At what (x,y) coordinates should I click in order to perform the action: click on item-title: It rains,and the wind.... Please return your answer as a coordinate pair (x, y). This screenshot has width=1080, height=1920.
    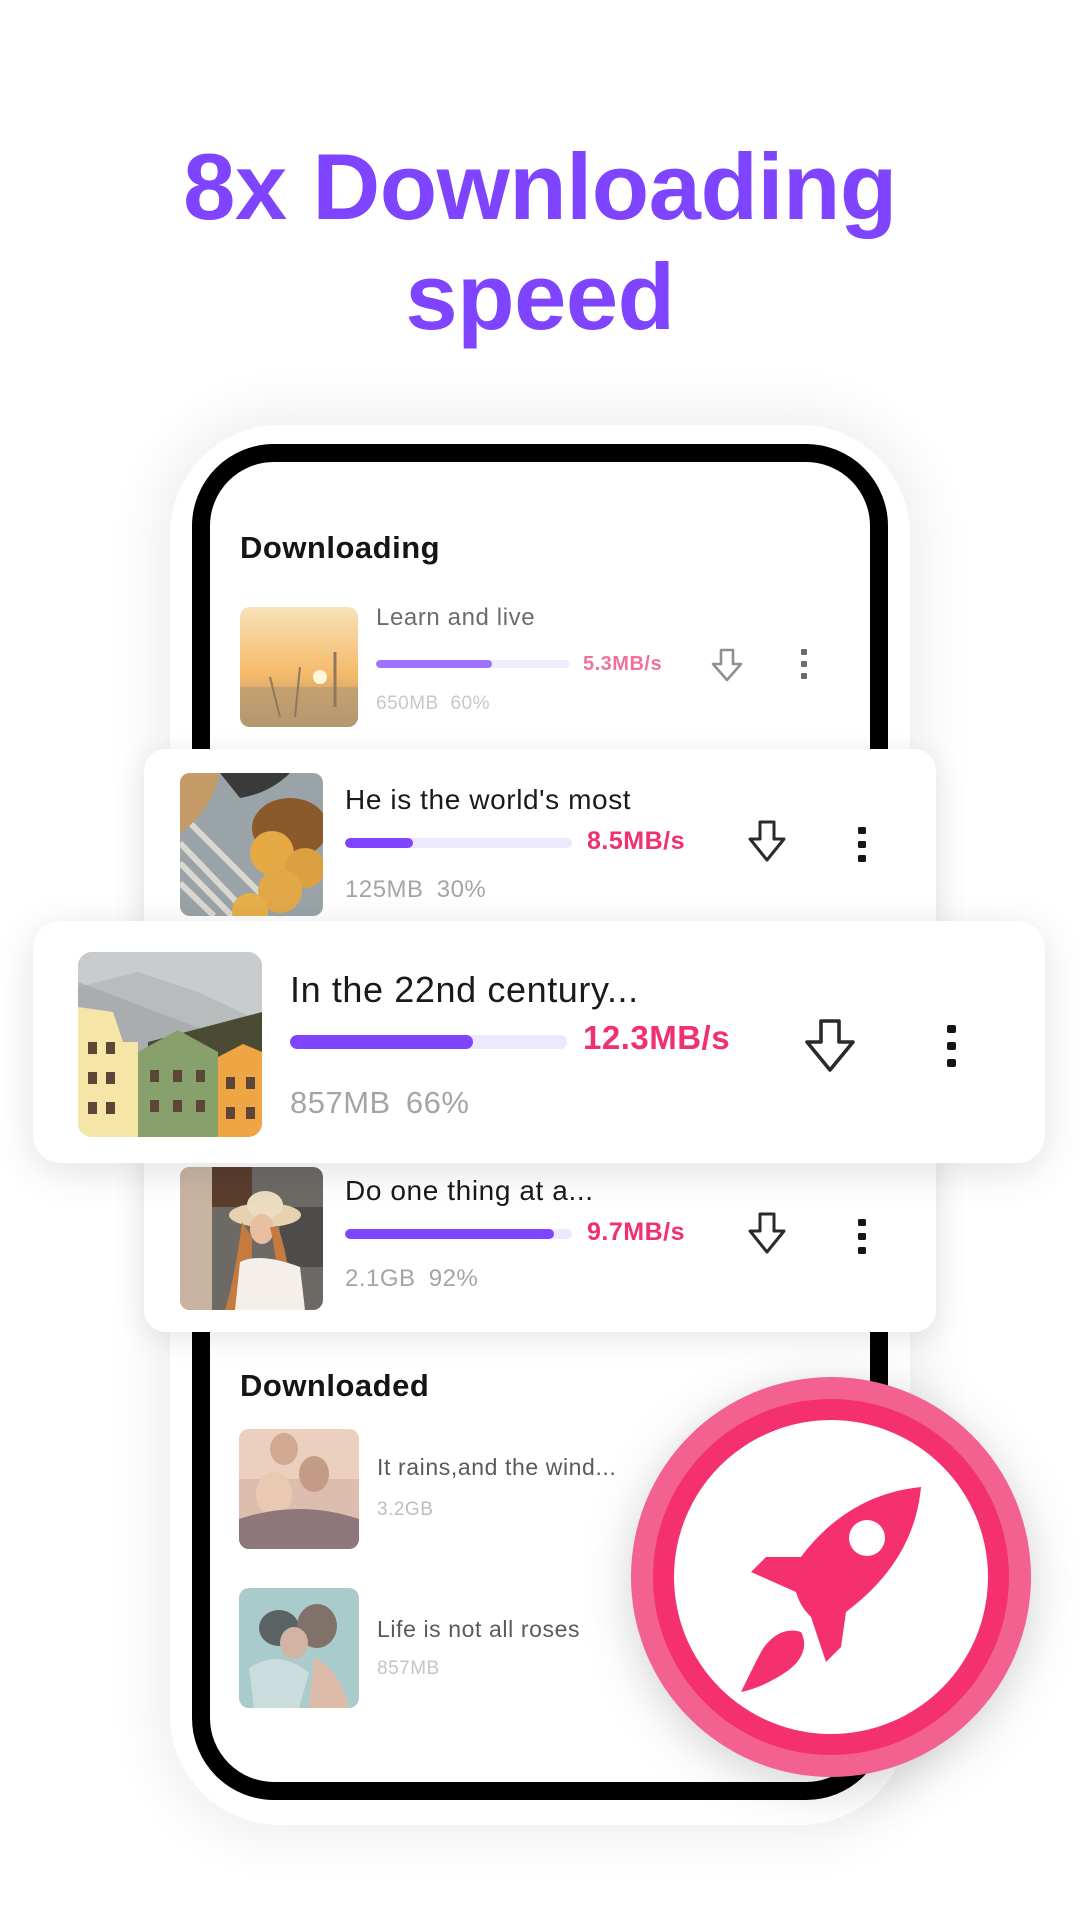
    Looking at the image, I should click on (497, 1467).